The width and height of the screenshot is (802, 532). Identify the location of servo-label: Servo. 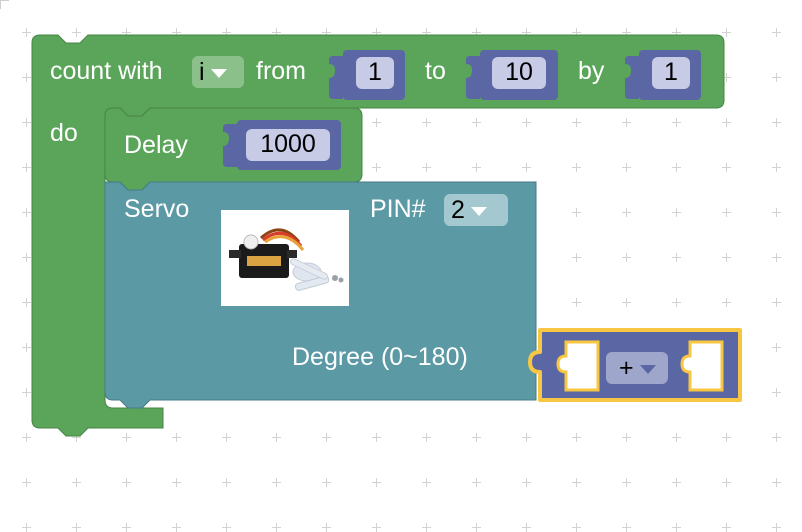
(157, 209).